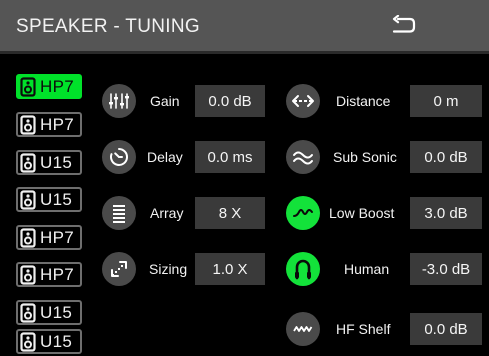  Describe the element at coordinates (446, 157) in the screenshot. I see `sub-sonic-value: 0.0 dB` at that location.